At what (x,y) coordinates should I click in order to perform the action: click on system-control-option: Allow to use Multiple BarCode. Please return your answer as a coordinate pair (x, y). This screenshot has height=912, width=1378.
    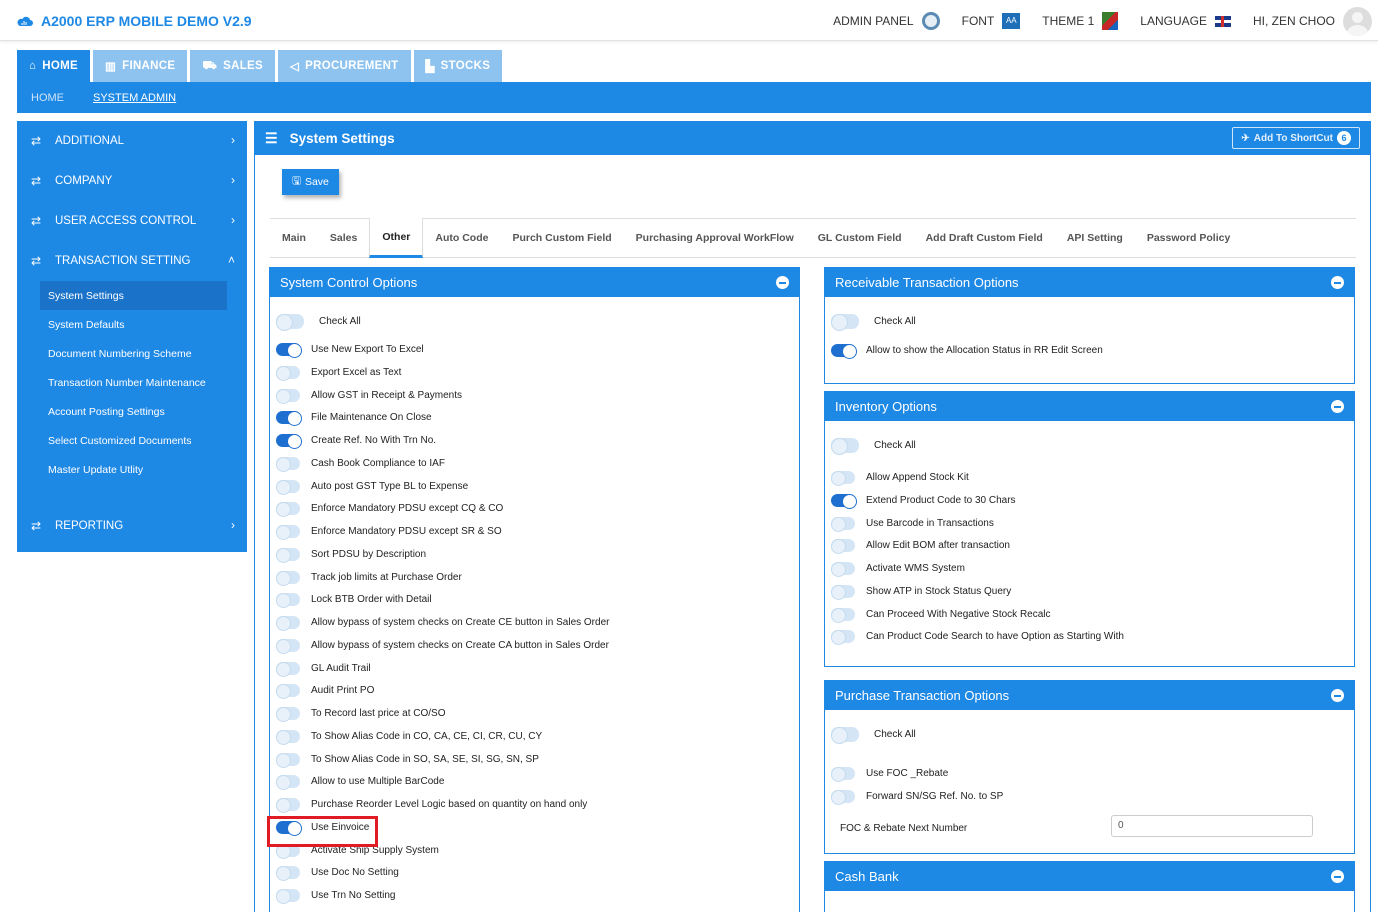
    Looking at the image, I should click on (360, 783).